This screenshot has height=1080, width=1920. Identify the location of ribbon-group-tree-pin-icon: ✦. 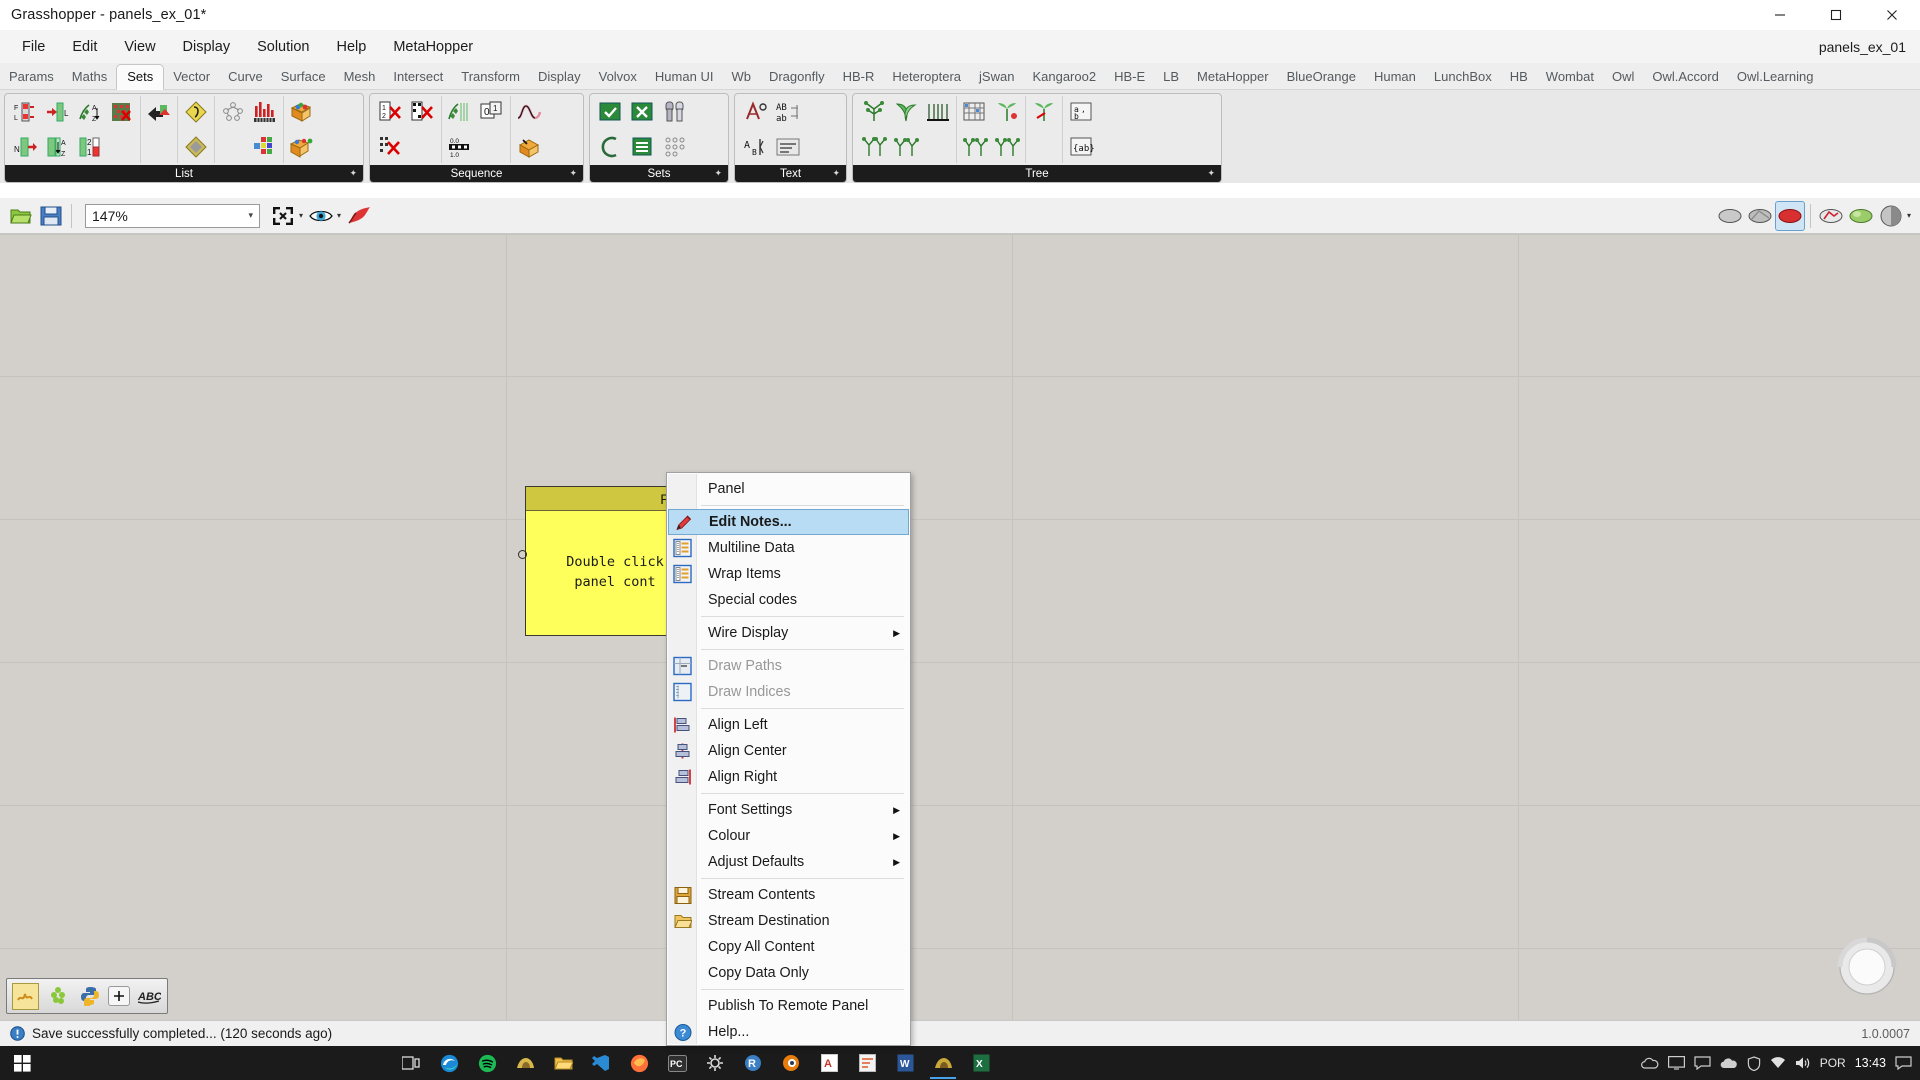
(1211, 173).